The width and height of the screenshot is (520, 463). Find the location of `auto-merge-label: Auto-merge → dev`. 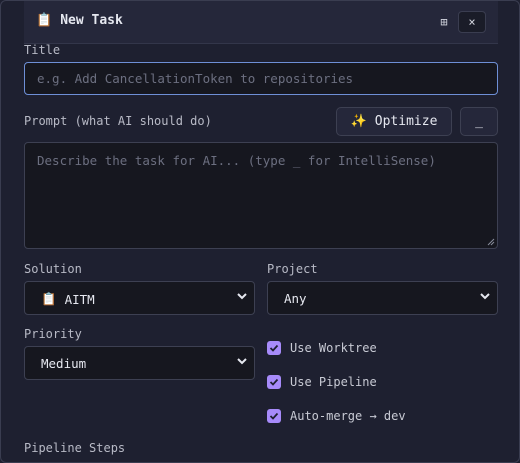

auto-merge-label: Auto-merge → dev is located at coordinates (348, 416).